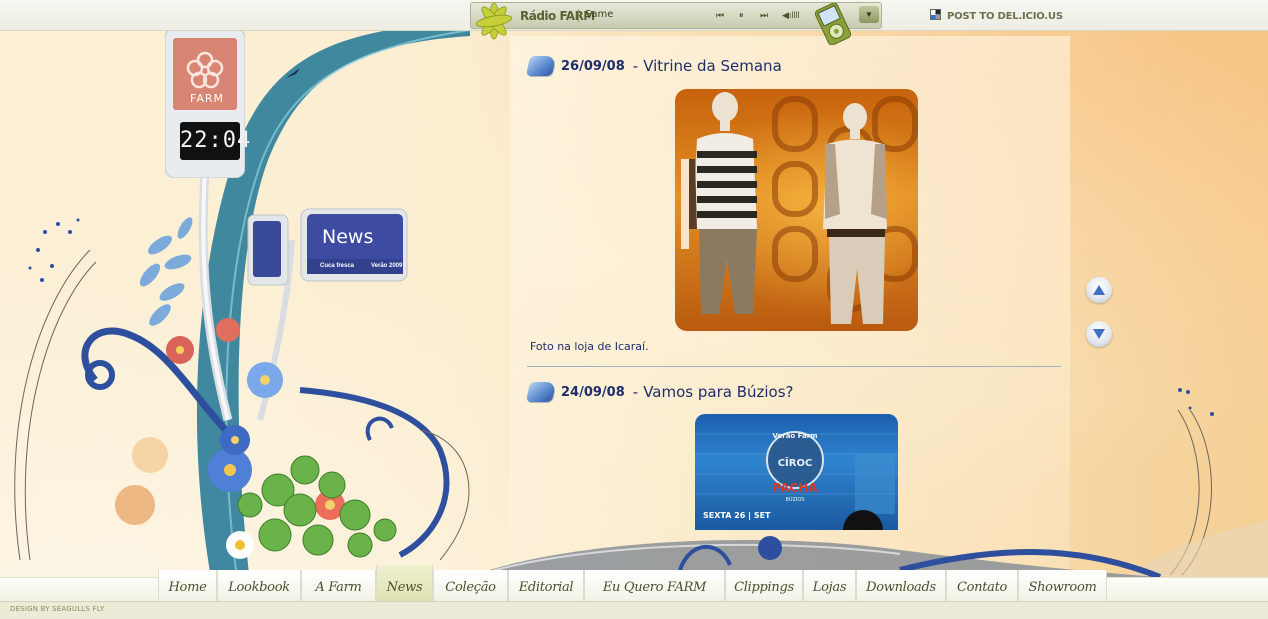 This screenshot has width=1268, height=619. I want to click on nav-news: News, so click(404, 583).